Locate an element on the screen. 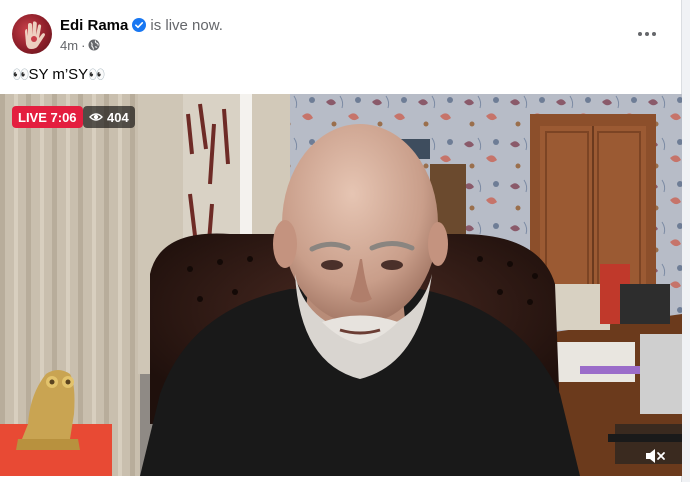 The width and height of the screenshot is (690, 482). post-caption: 👀 SY m’SY 👀 is located at coordinates (59, 74).